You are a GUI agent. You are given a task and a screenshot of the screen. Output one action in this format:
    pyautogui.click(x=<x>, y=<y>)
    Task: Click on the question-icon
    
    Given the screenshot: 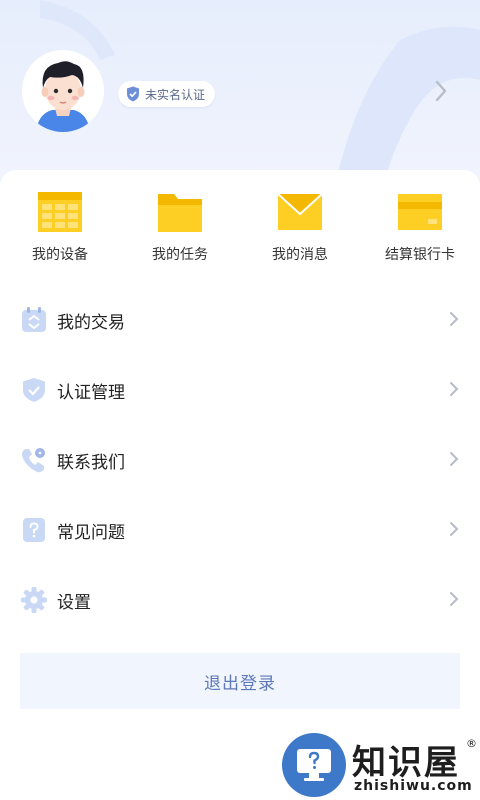 What is the action you would take?
    pyautogui.click(x=34, y=530)
    